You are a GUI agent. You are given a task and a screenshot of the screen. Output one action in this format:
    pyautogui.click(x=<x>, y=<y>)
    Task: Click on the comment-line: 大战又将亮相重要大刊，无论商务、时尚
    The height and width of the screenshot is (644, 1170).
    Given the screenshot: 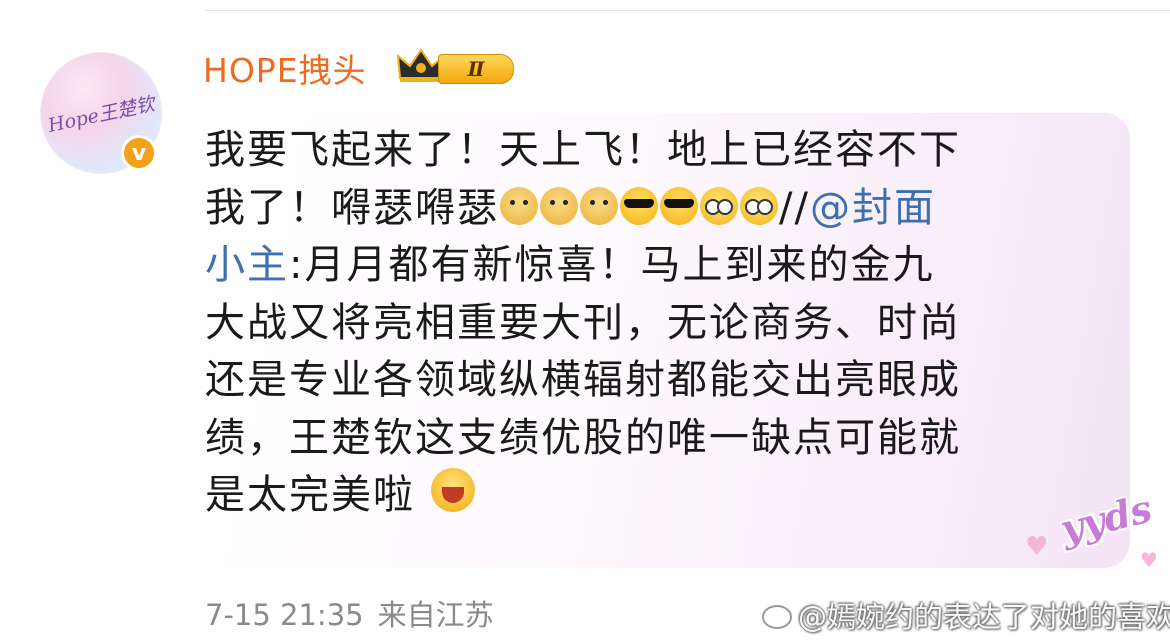 What is the action you would take?
    pyautogui.click(x=583, y=322)
    